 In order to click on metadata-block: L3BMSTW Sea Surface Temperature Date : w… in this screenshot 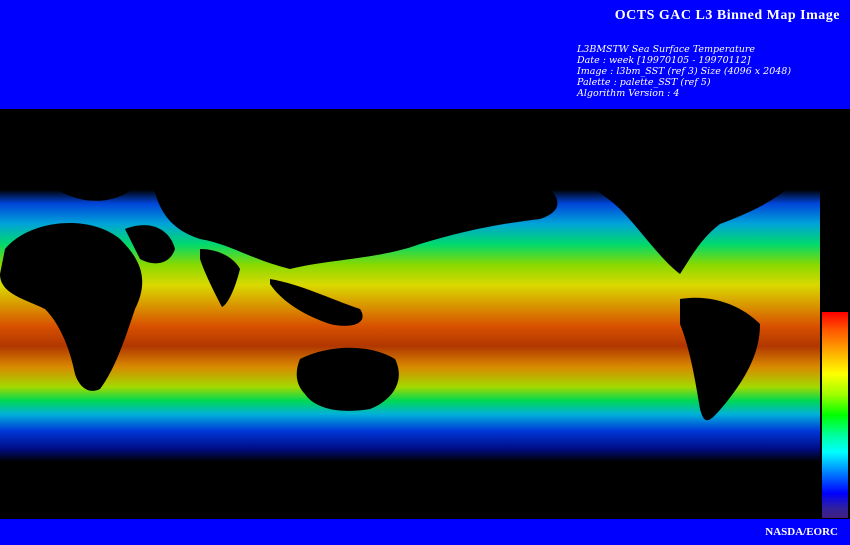, I will do `click(684, 71)`.